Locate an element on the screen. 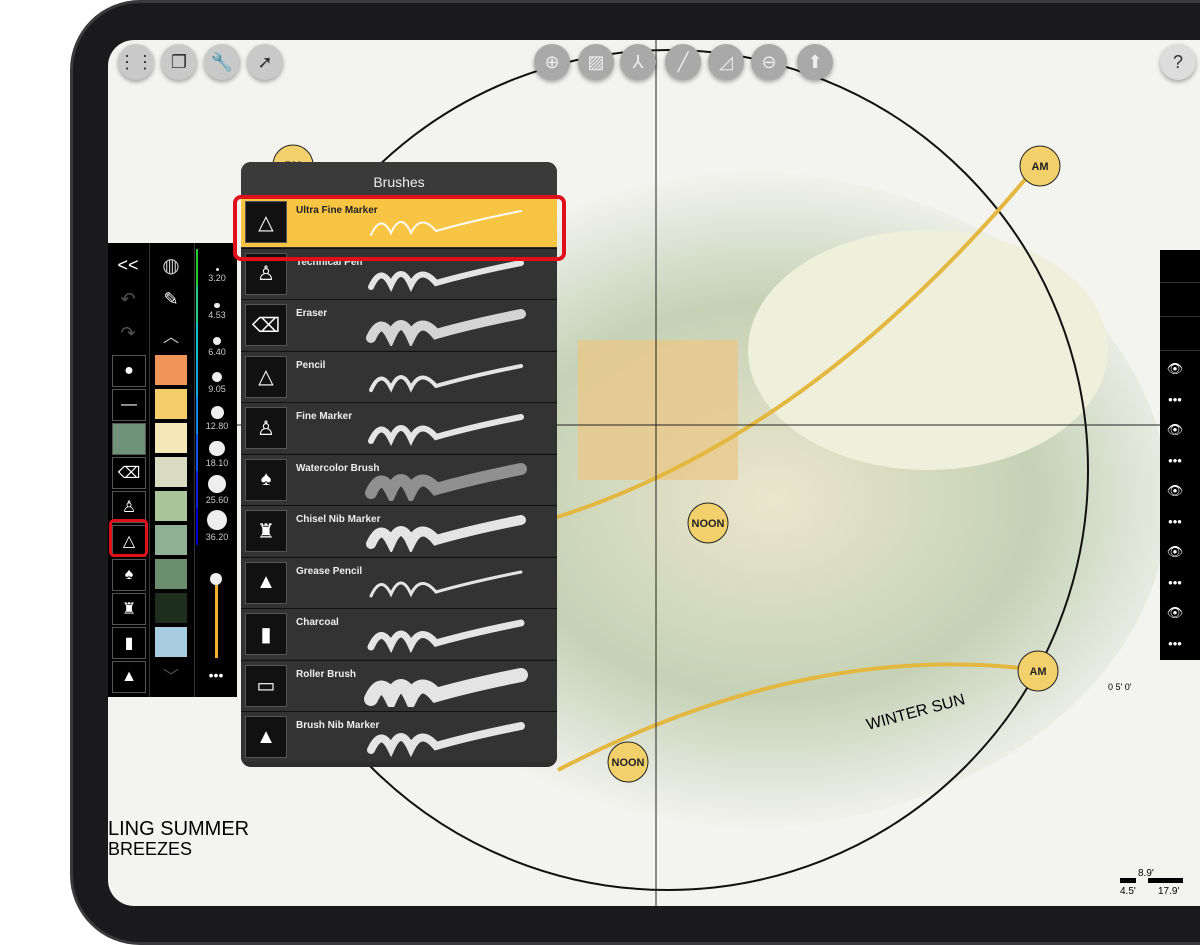  brush-size-option: 18.10 is located at coordinates (216, 452).